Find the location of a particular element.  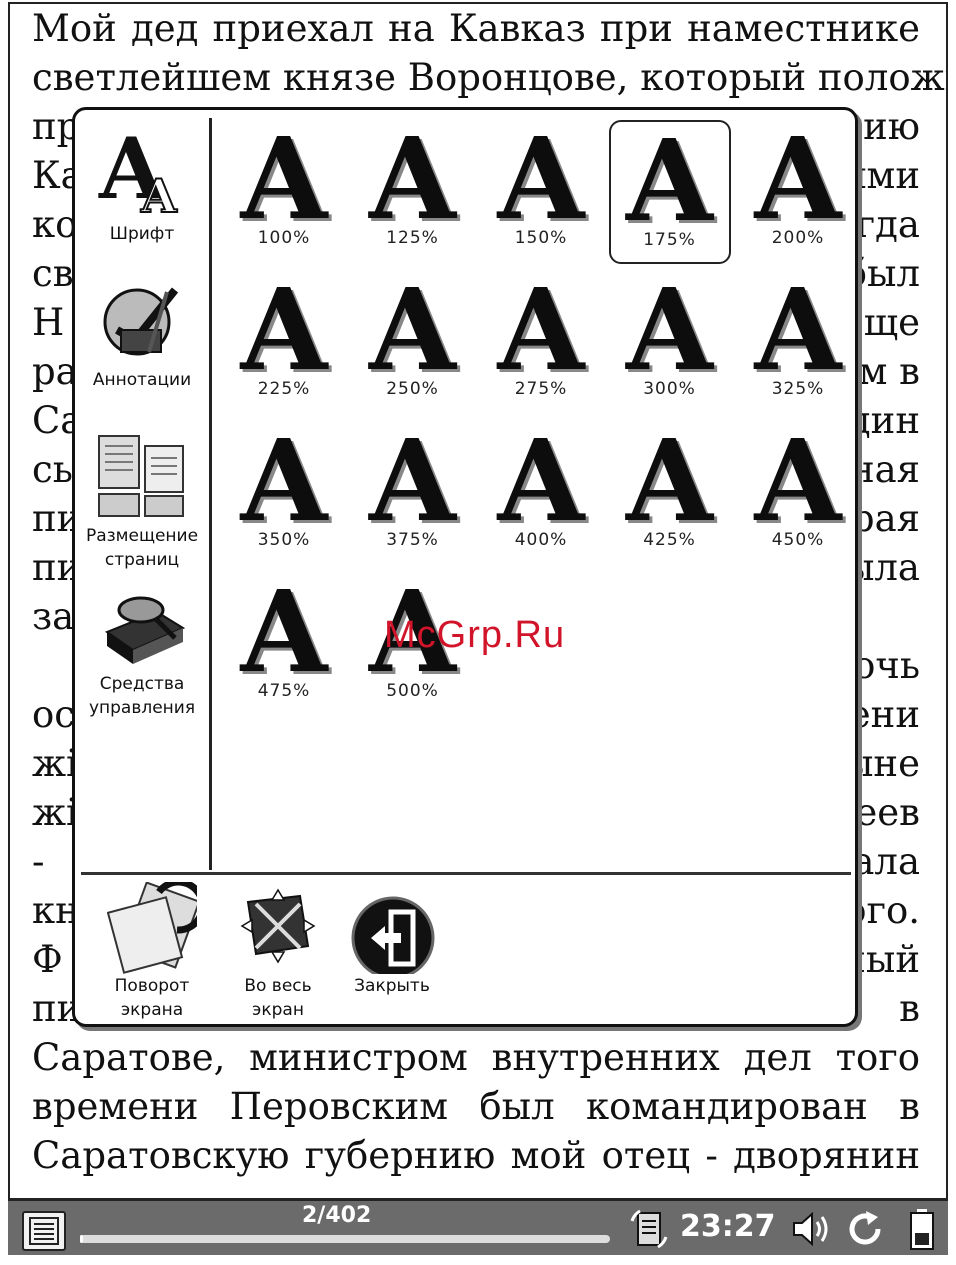

book-line-left: ос is located at coordinates (53, 714).